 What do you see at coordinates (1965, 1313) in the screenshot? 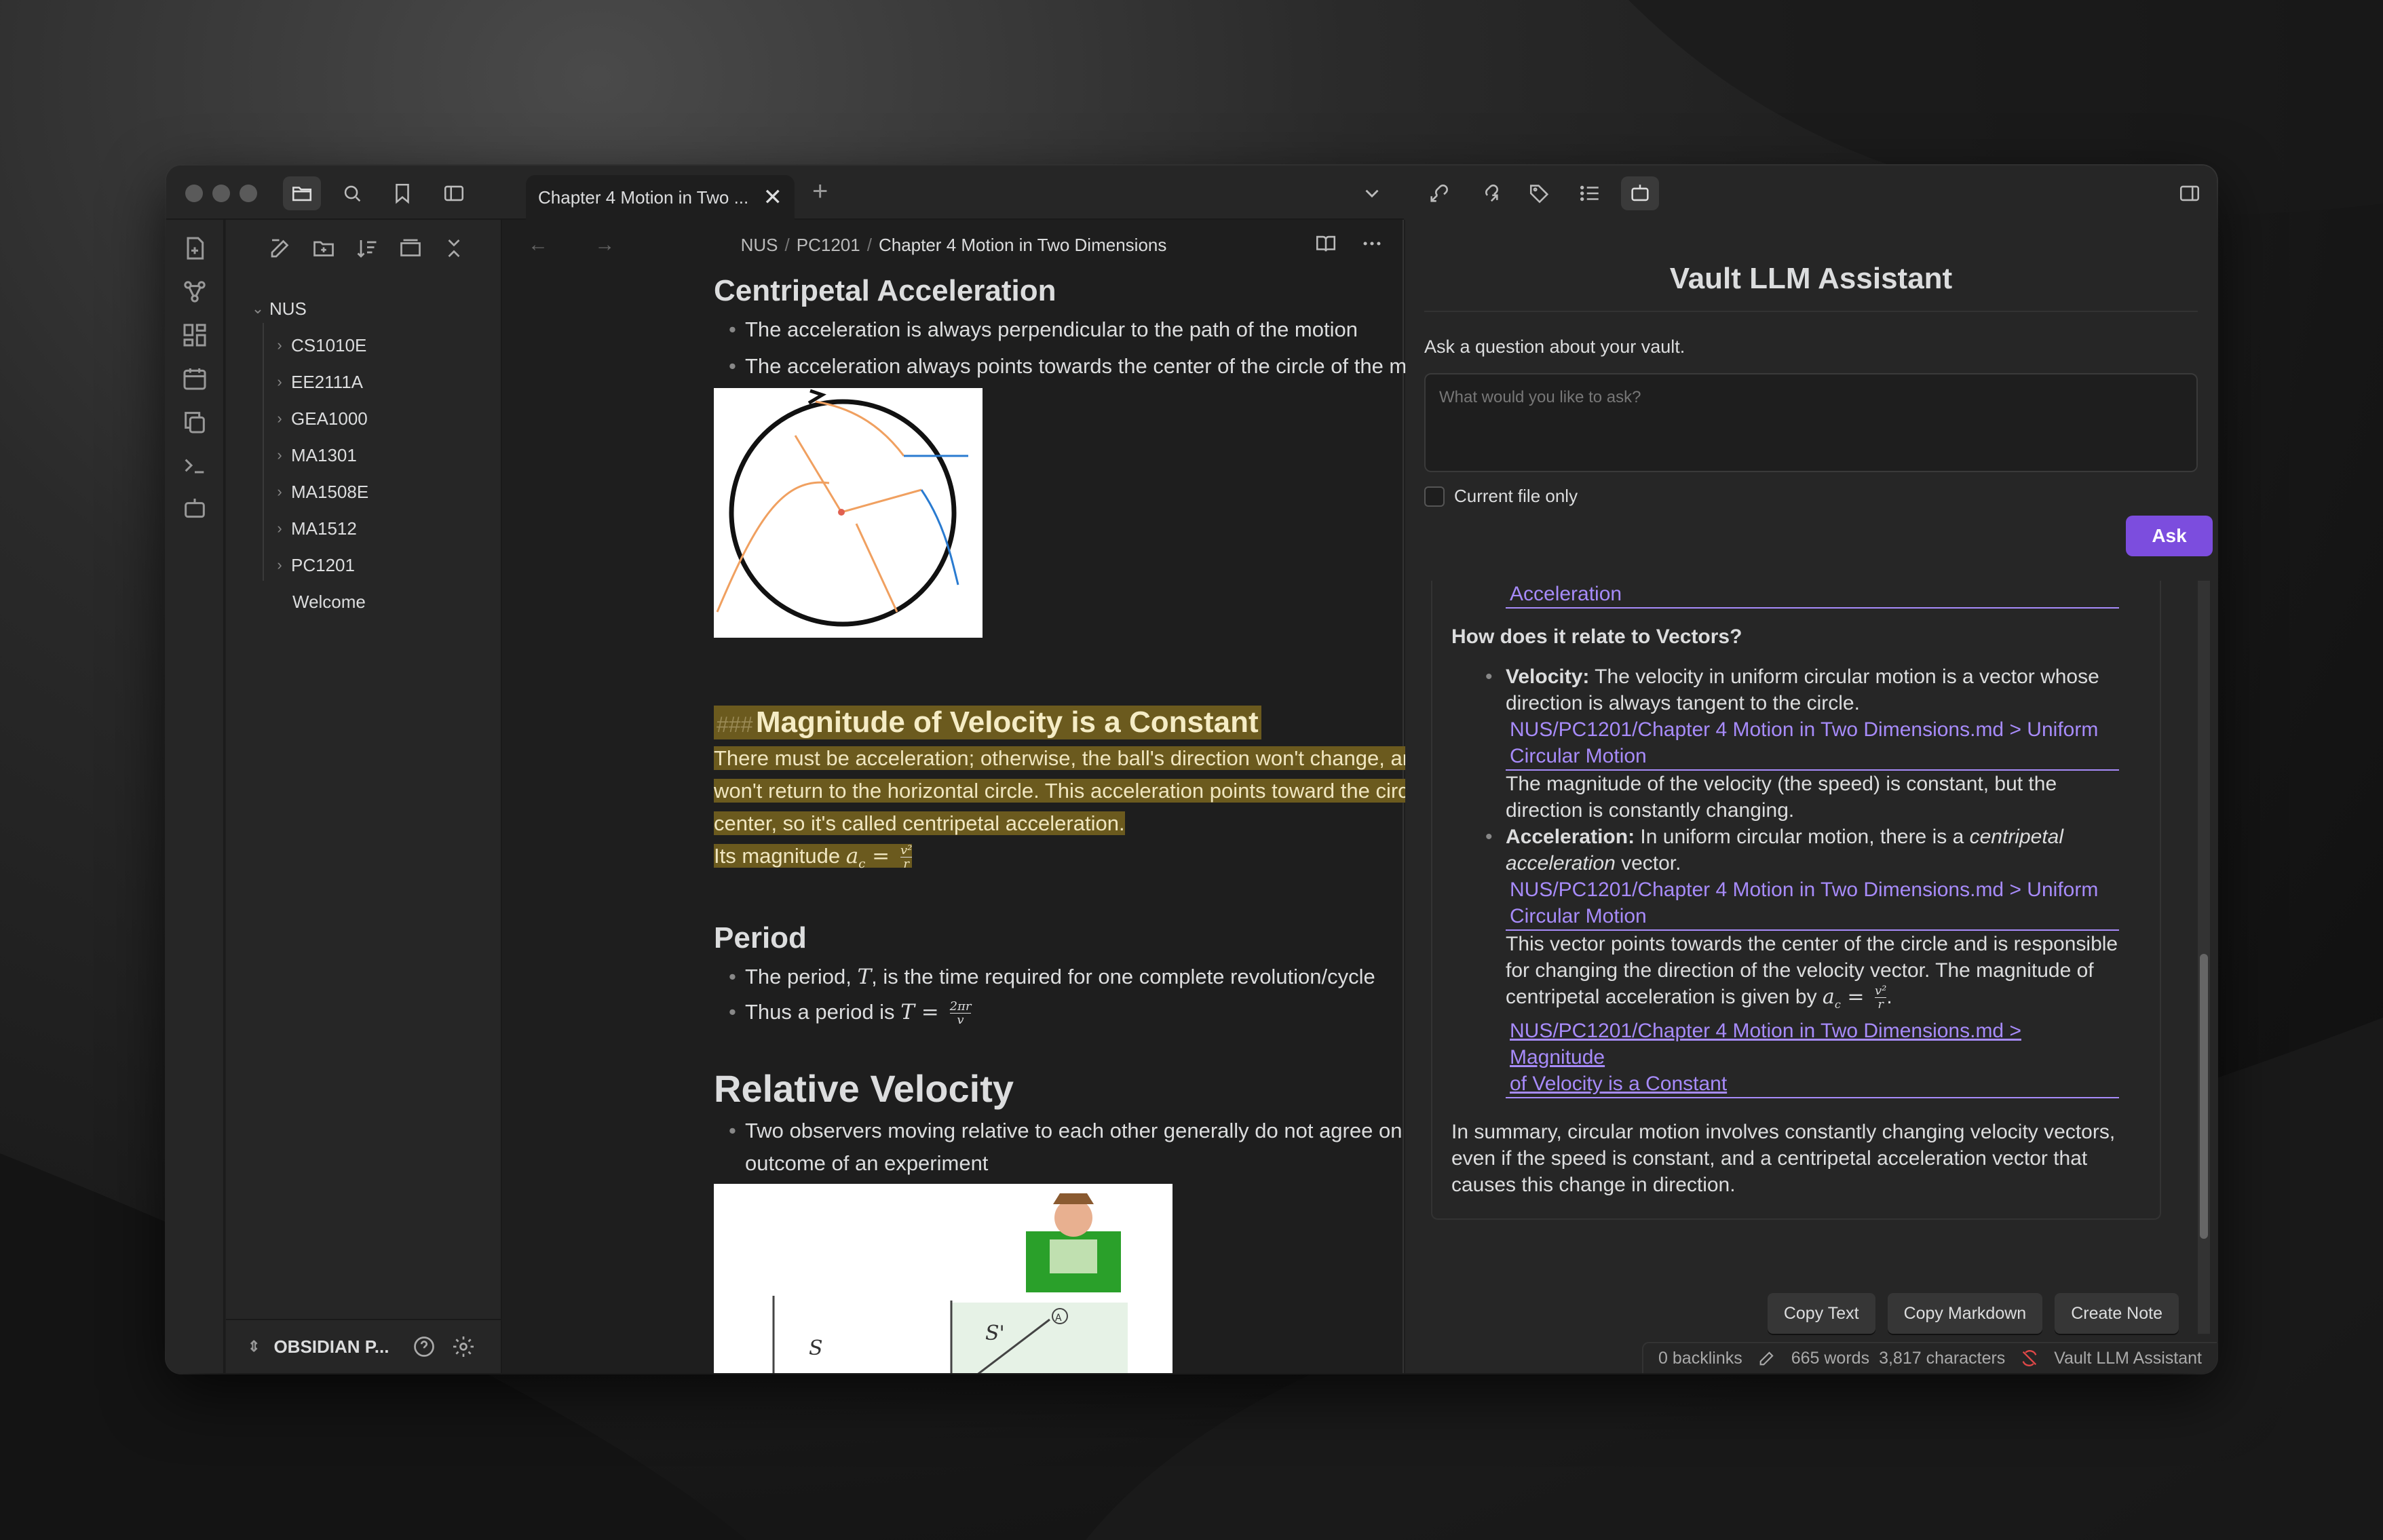
I see `copy-markdown-button: Copy Markdown` at bounding box center [1965, 1313].